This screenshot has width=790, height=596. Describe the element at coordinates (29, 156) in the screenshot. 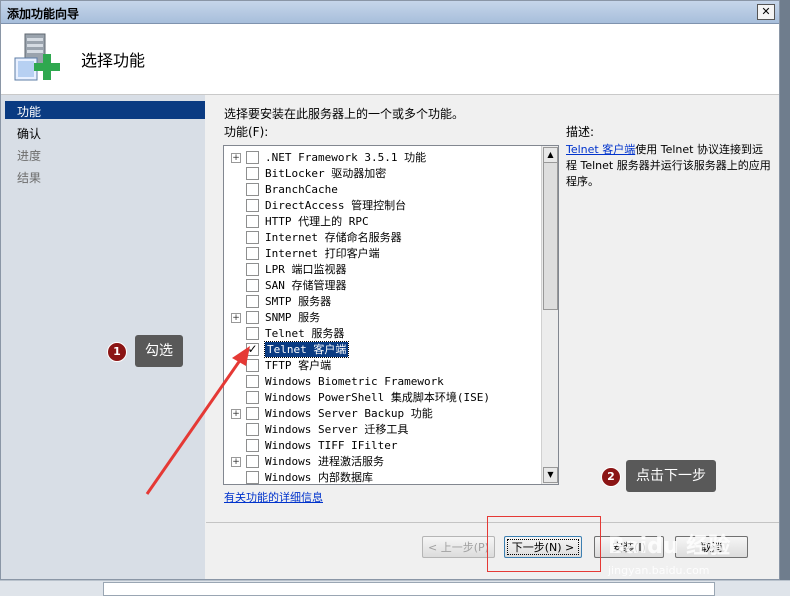

I see `nav-item-progress: 进度` at that location.